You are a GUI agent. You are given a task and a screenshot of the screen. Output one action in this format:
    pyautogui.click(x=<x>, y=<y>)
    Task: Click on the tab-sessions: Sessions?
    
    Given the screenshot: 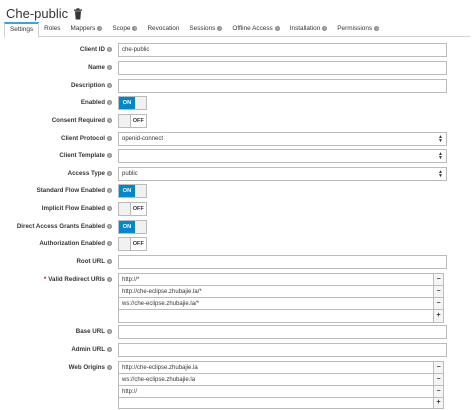 What is the action you would take?
    pyautogui.click(x=205, y=29)
    